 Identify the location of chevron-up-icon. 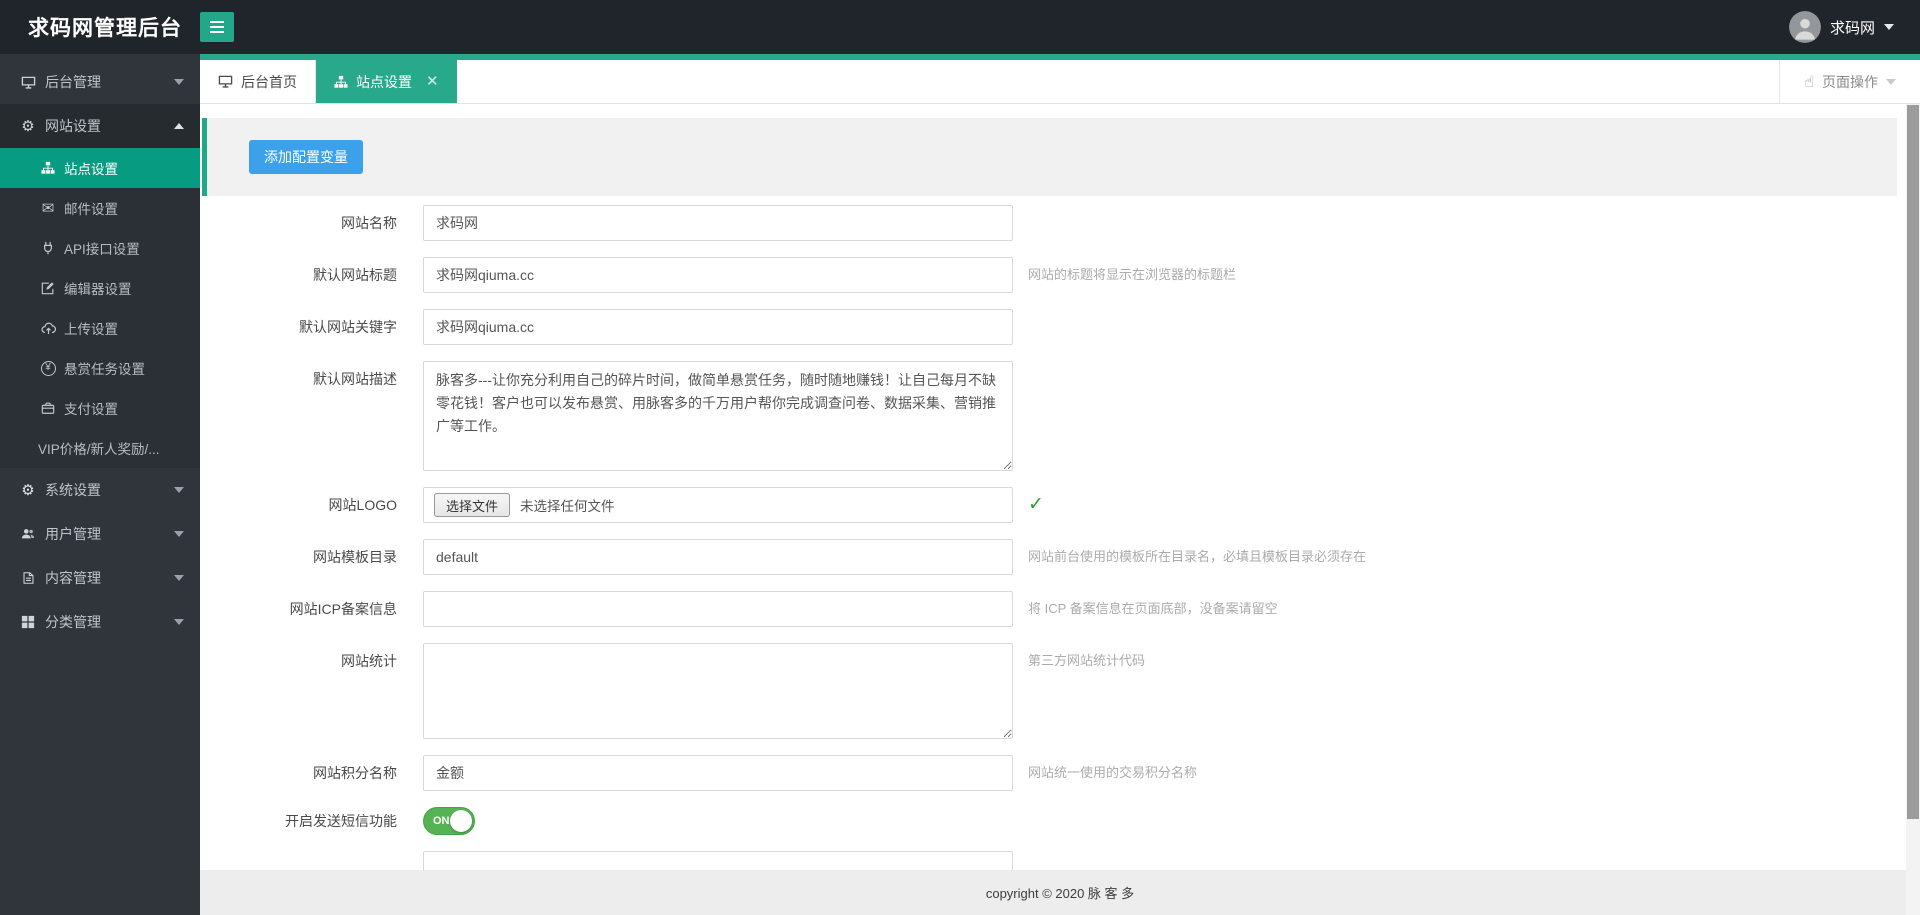
(179, 126).